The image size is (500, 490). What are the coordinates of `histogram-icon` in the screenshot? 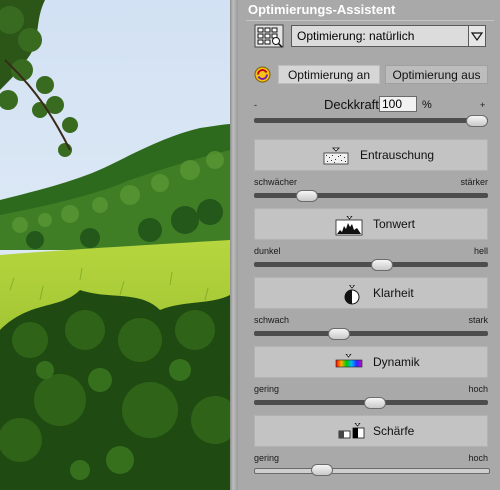 It's located at (349, 226).